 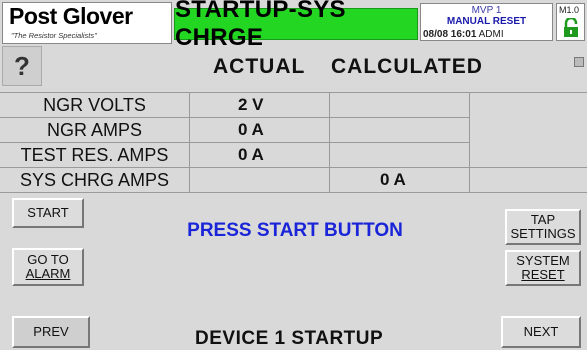 I want to click on help-button: ?, so click(x=22, y=66).